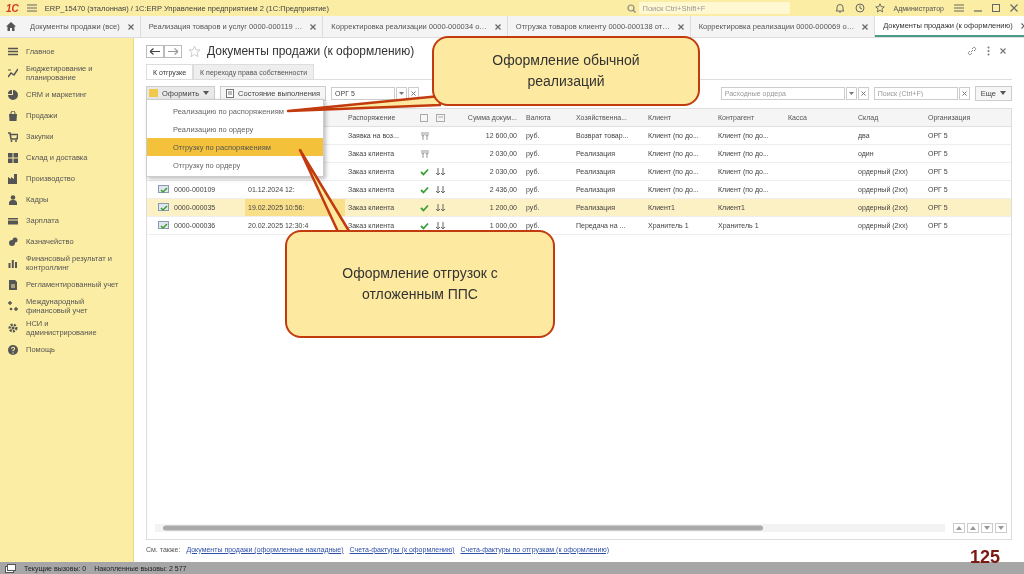  I want to click on line-chart-icon, so click(13, 73).